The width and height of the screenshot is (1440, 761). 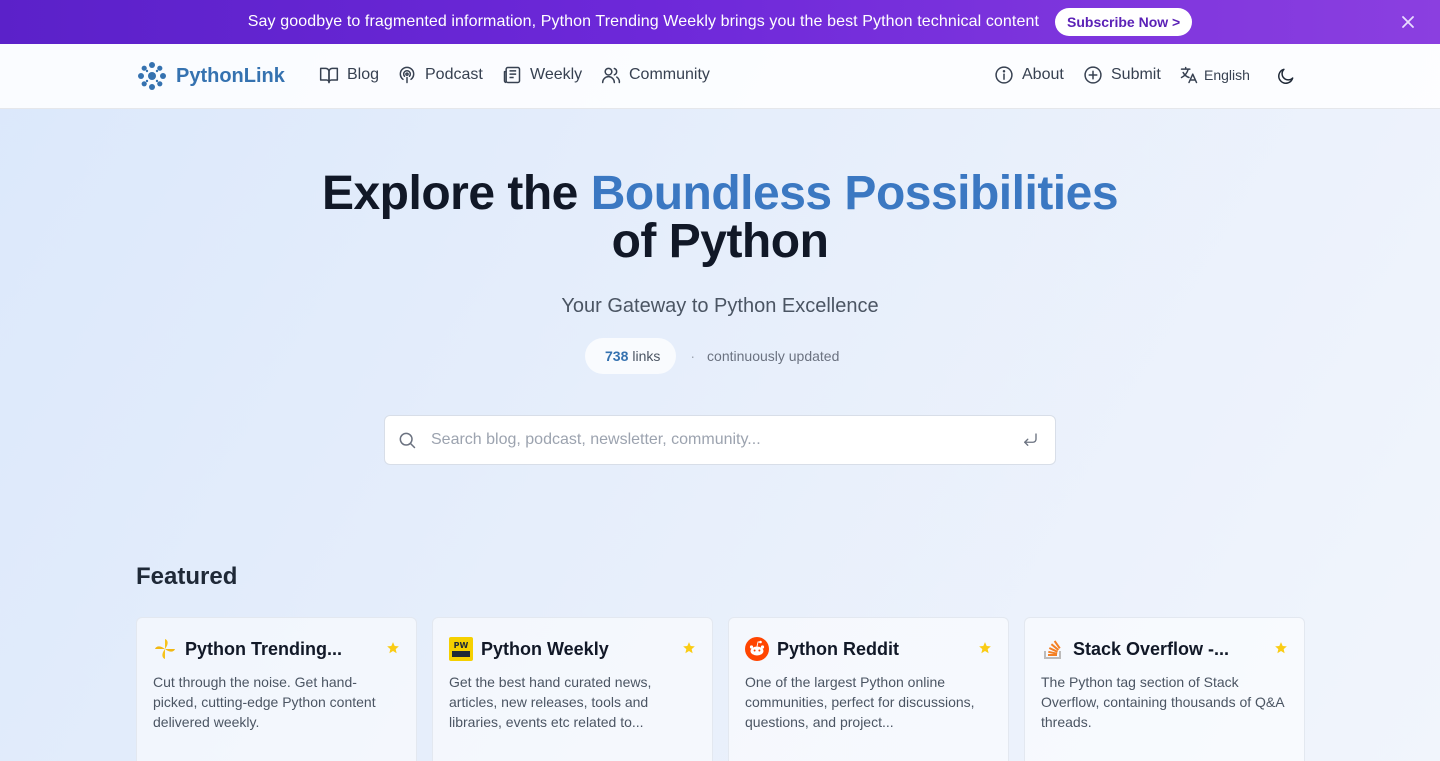 What do you see at coordinates (545, 648) in the screenshot?
I see `card-title: Python Weekly` at bounding box center [545, 648].